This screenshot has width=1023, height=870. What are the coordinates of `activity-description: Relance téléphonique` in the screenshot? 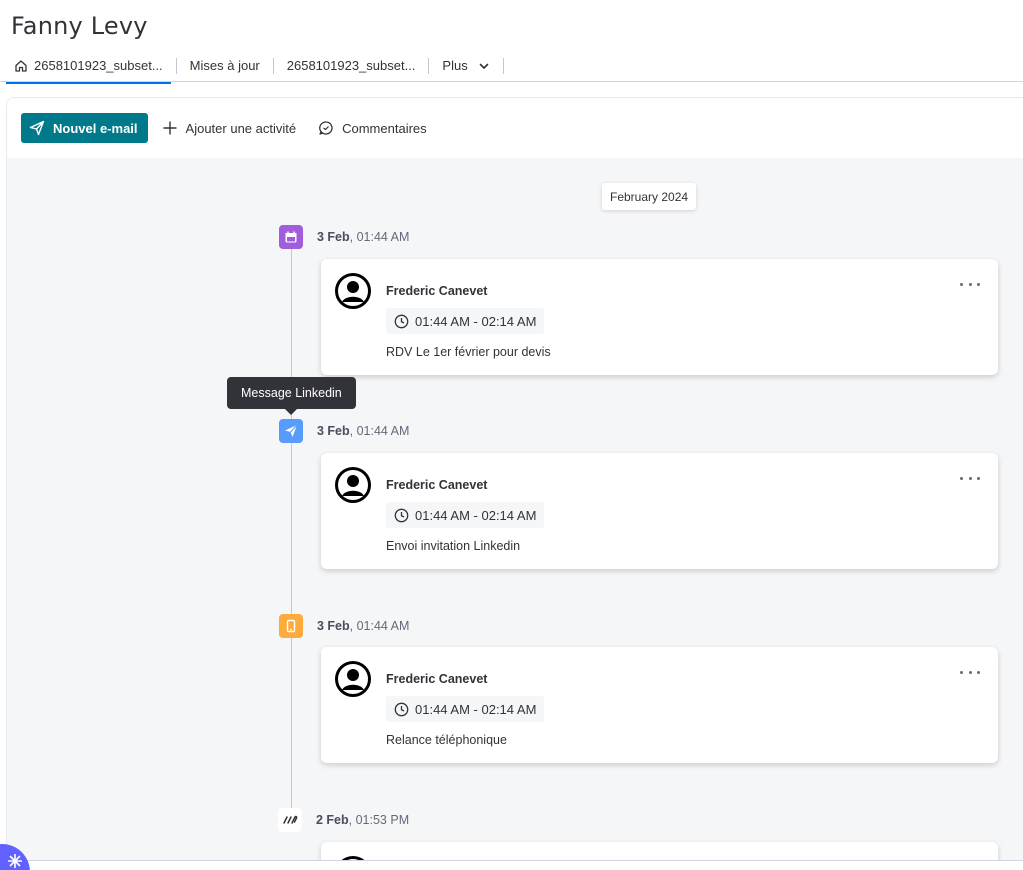 It's located at (446, 740).